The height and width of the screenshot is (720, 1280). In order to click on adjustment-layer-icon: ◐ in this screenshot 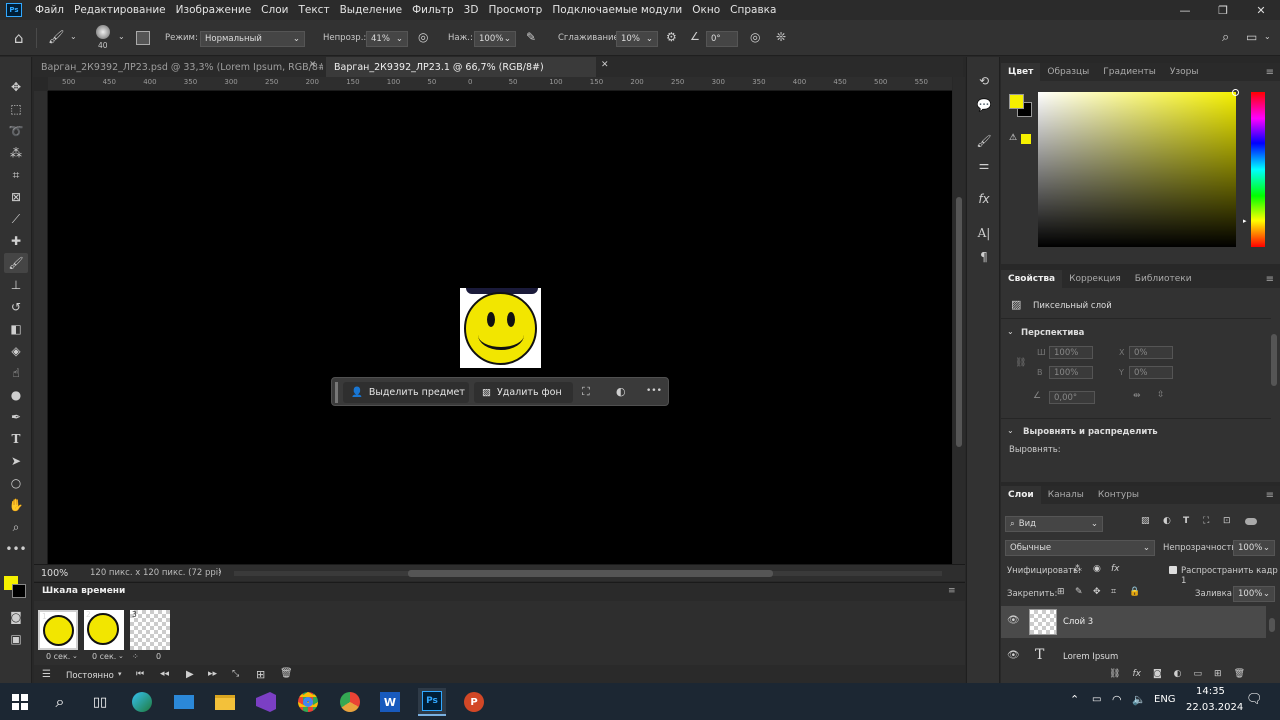, I will do `click(1178, 674)`.